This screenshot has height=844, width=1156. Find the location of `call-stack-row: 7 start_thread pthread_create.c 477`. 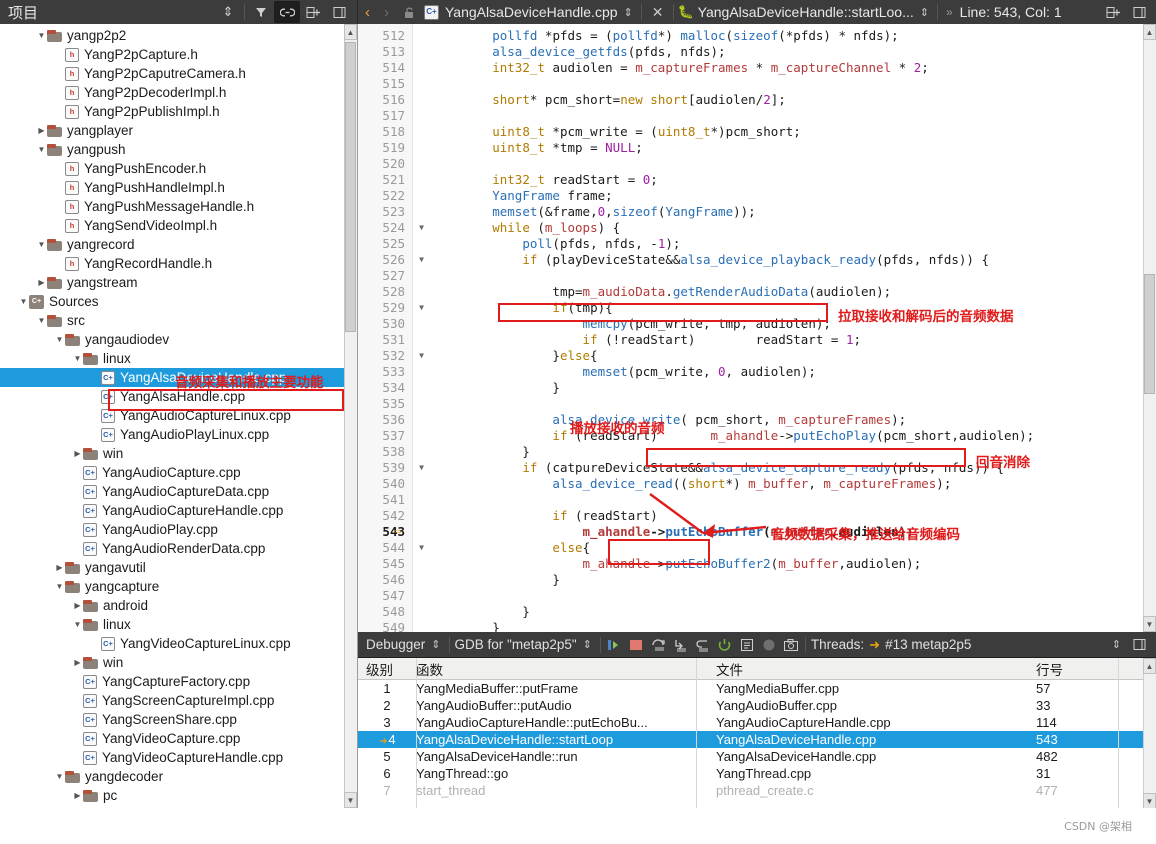

call-stack-row: 7 start_thread pthread_create.c 477 is located at coordinates (757, 790).